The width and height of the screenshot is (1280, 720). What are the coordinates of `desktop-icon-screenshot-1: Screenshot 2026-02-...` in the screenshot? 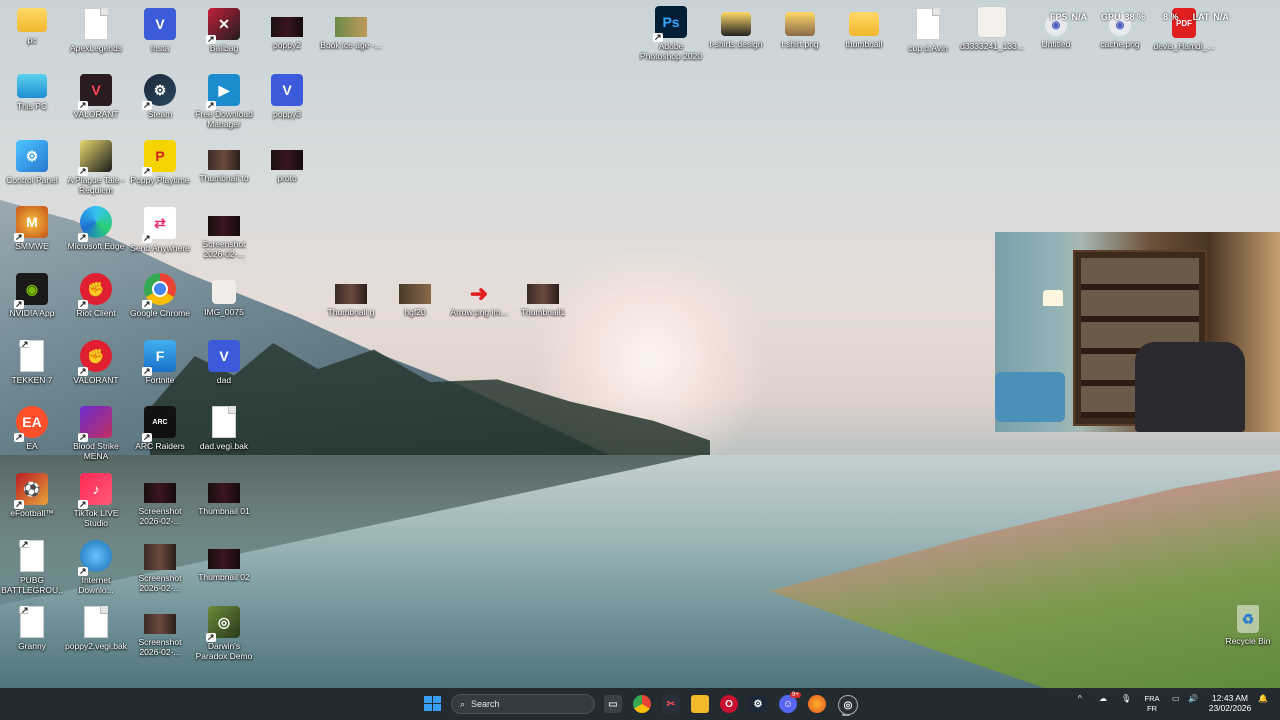 It's located at (160, 504).